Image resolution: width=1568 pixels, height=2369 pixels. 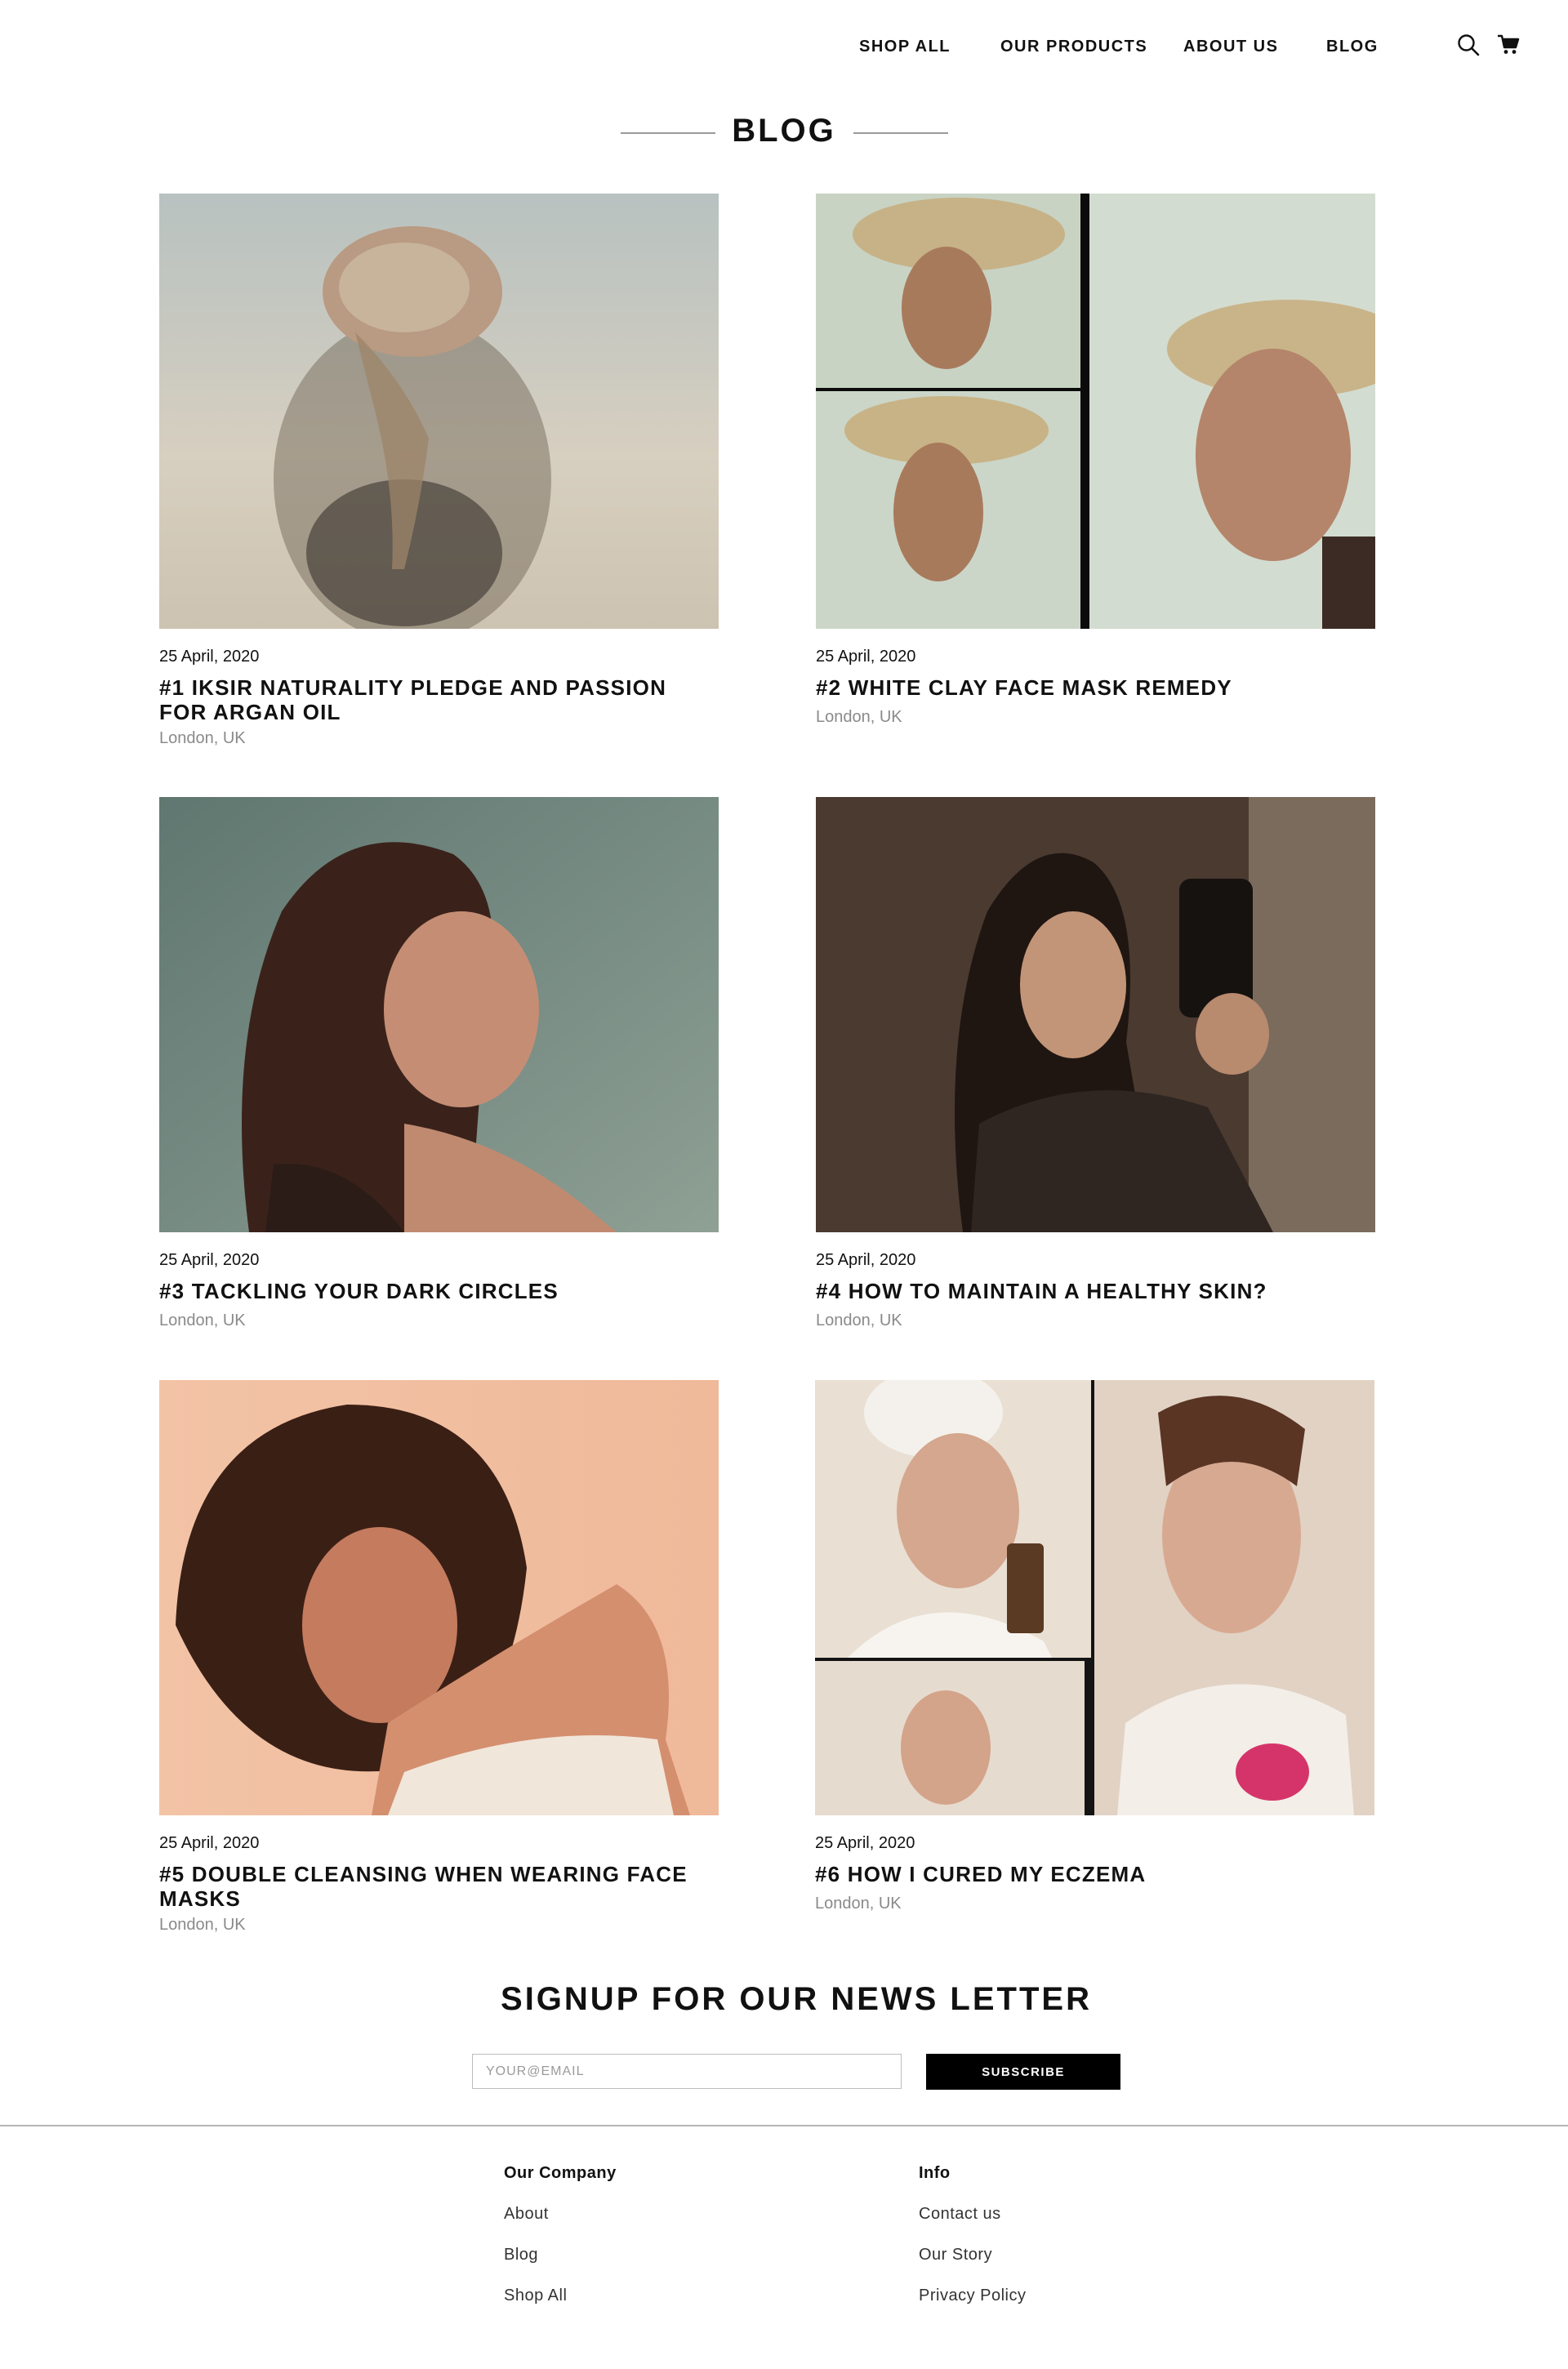 I want to click on post-title: #2 WHITE CLAY FACE MASK REMEDY, so click(x=1085, y=687).